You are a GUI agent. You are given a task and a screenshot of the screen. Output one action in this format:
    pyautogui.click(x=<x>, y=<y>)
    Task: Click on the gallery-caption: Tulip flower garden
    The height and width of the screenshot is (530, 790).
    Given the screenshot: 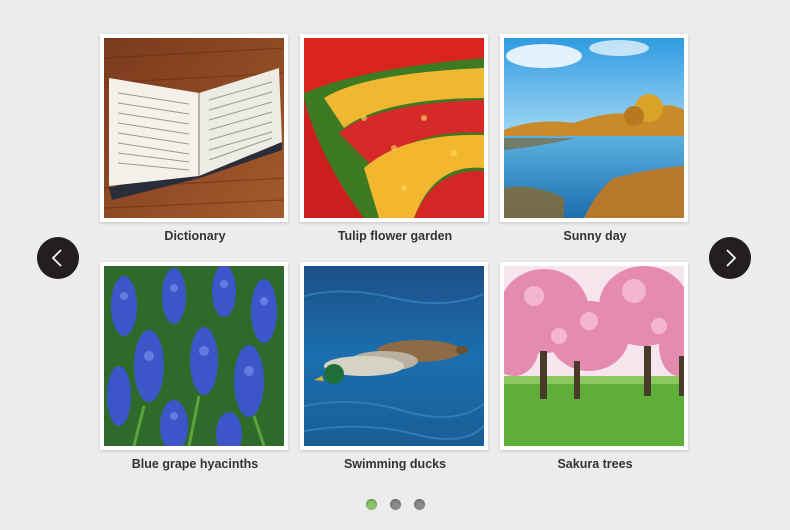 What is the action you would take?
    pyautogui.click(x=395, y=236)
    